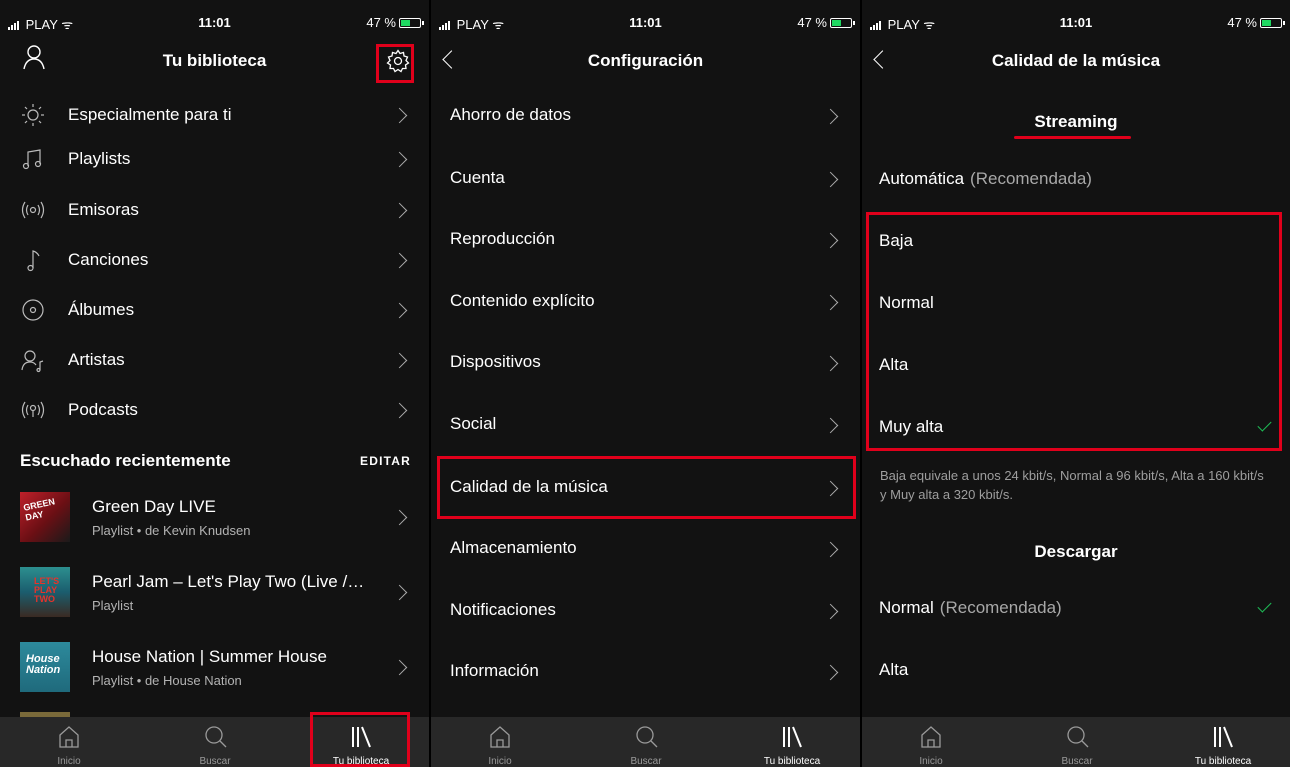 The height and width of the screenshot is (767, 1290). I want to click on page-title: Configuración, so click(645, 60).